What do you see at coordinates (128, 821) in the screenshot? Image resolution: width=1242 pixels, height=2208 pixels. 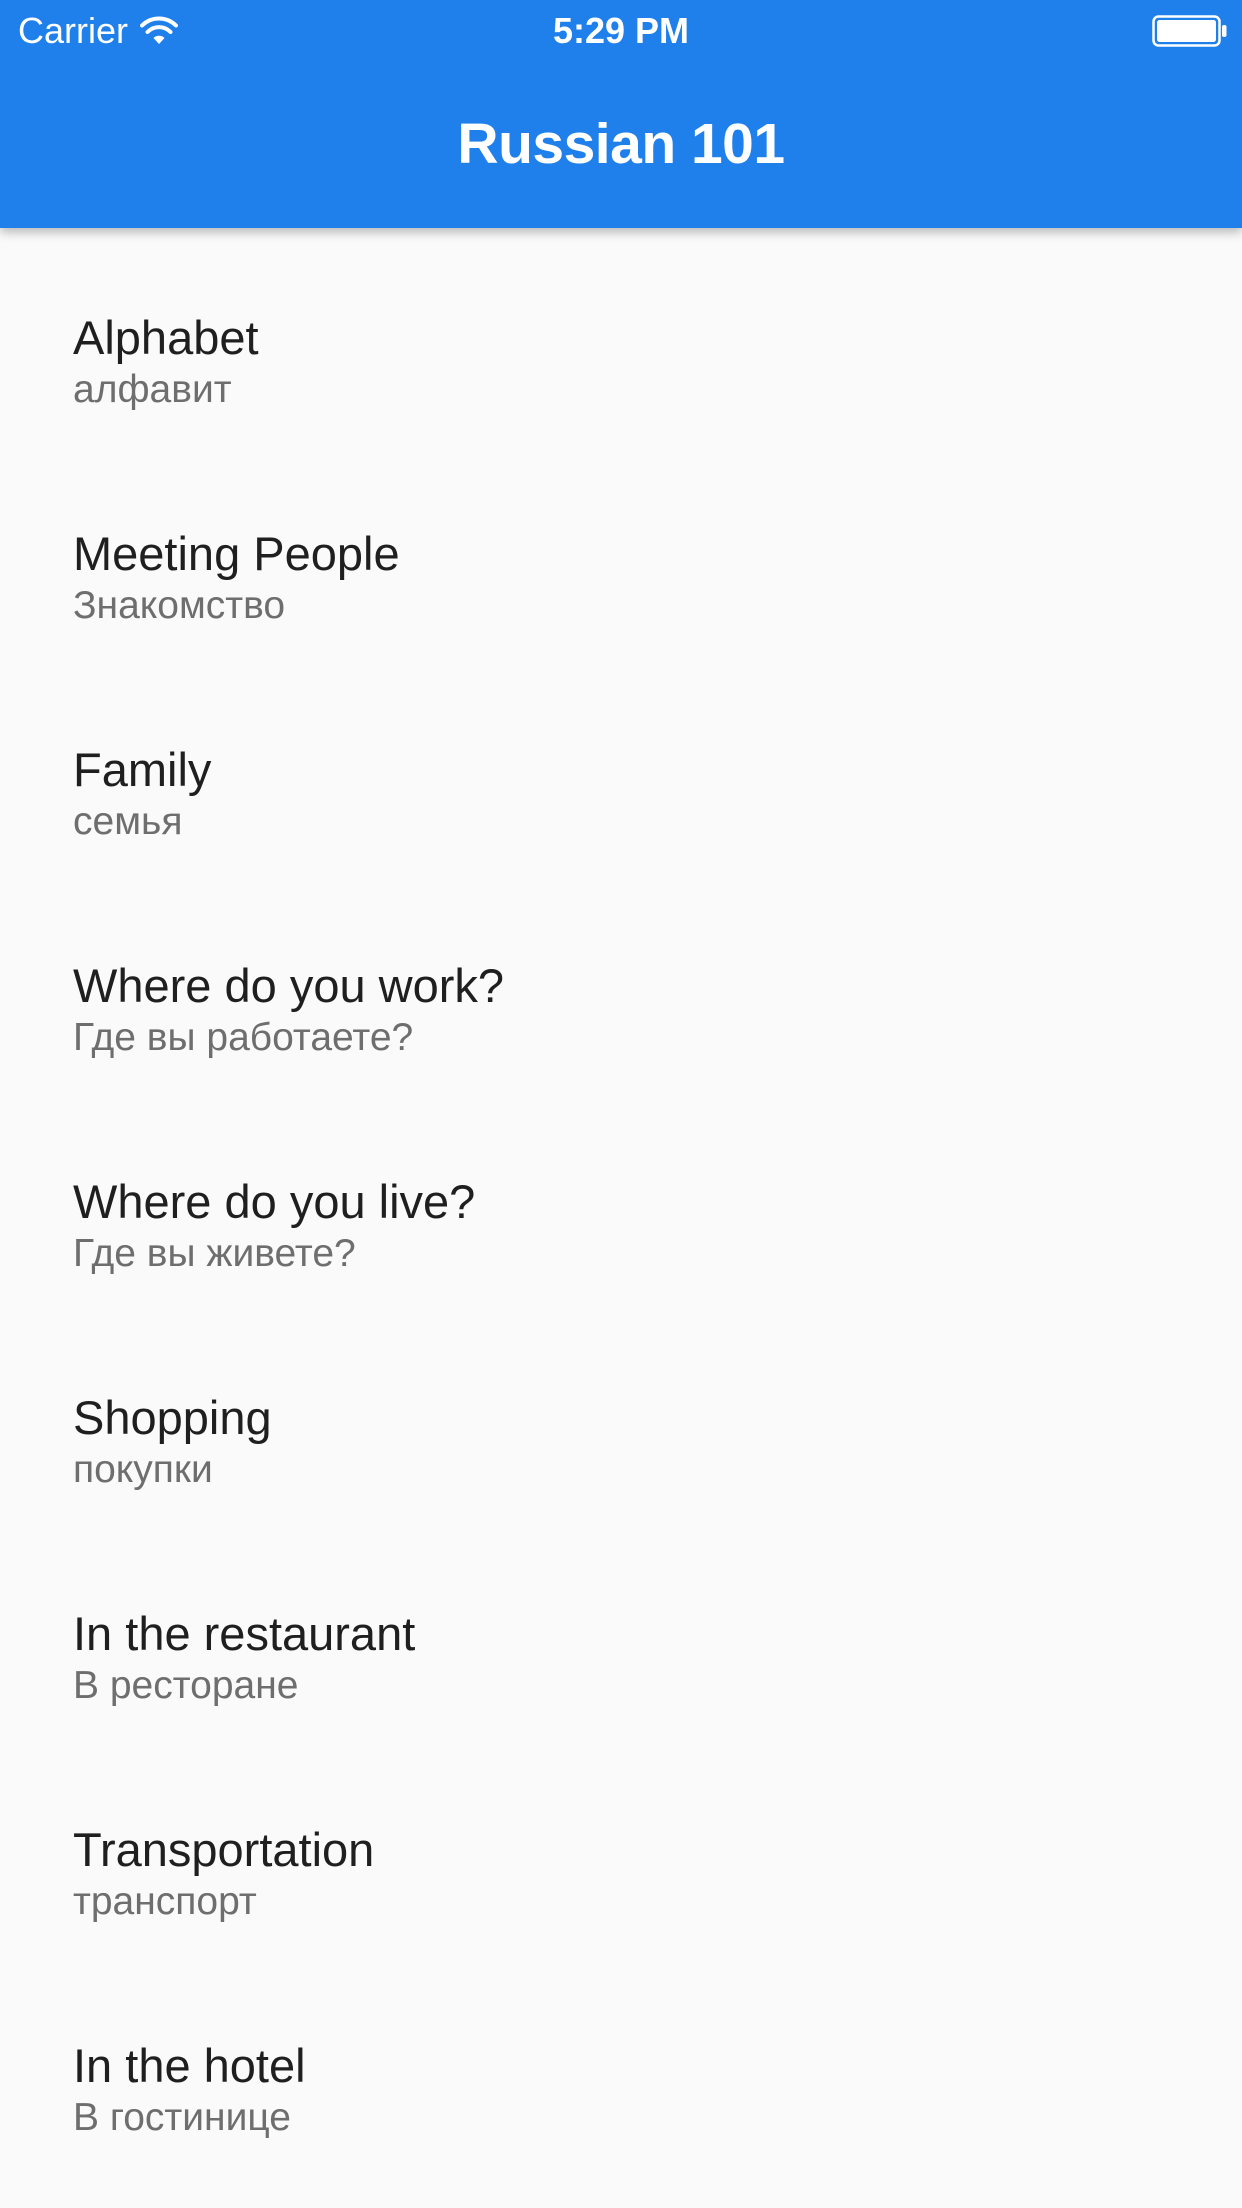 I see `lesson-subtitle: семья` at bounding box center [128, 821].